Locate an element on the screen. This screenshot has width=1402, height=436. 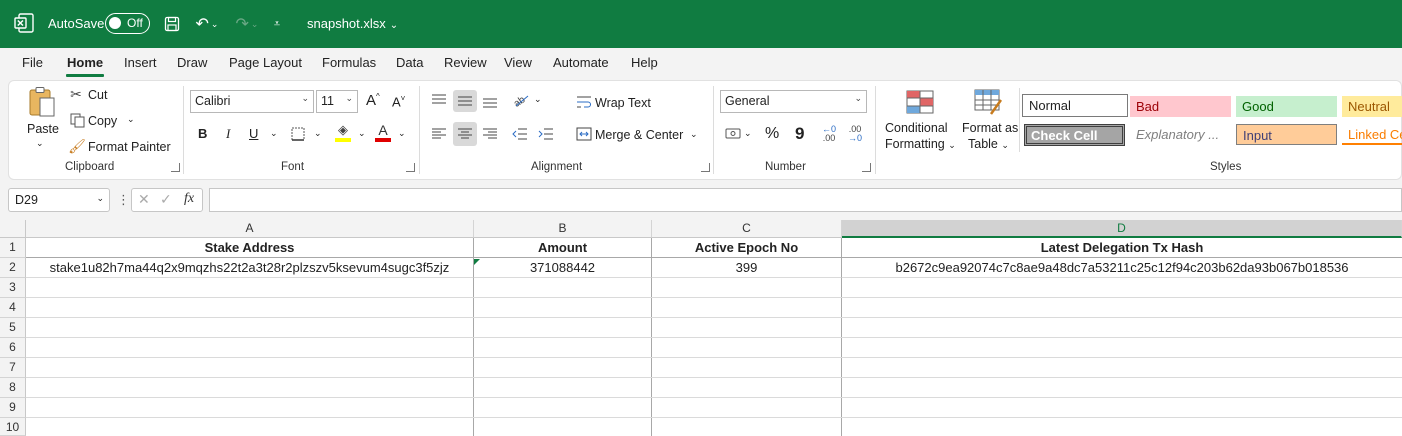
format-painter-button: Format Painter is located at coordinates (129, 147).